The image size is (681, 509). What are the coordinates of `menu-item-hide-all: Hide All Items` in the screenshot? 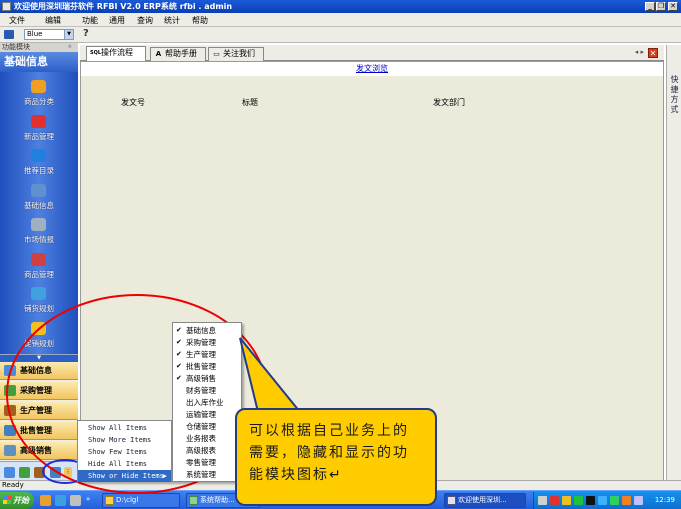 It's located at (124, 464).